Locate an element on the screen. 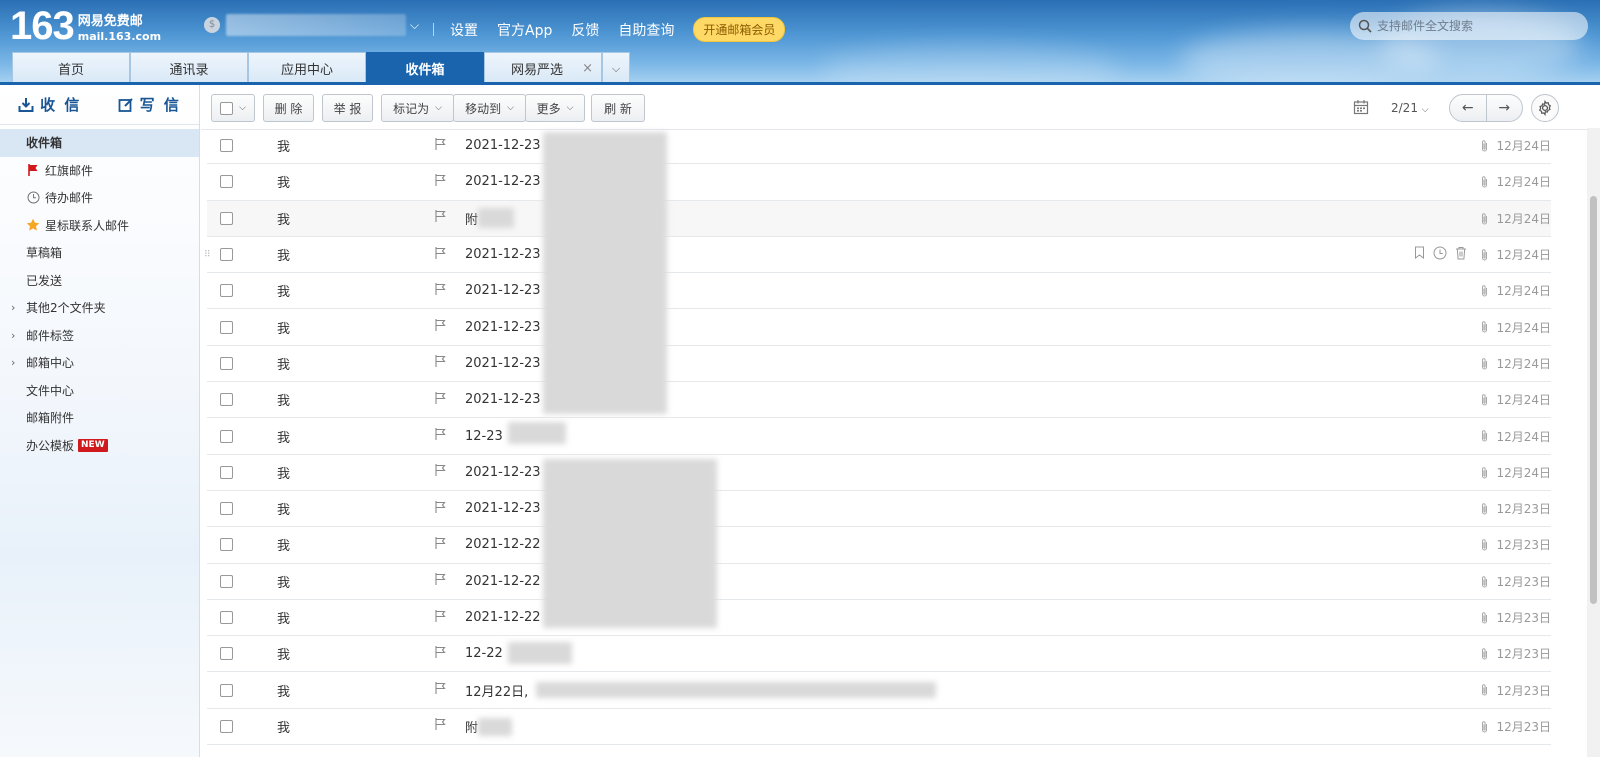  mail-row: ⠿ 我 2021-12-23 12月24日 is located at coordinates (877, 255).